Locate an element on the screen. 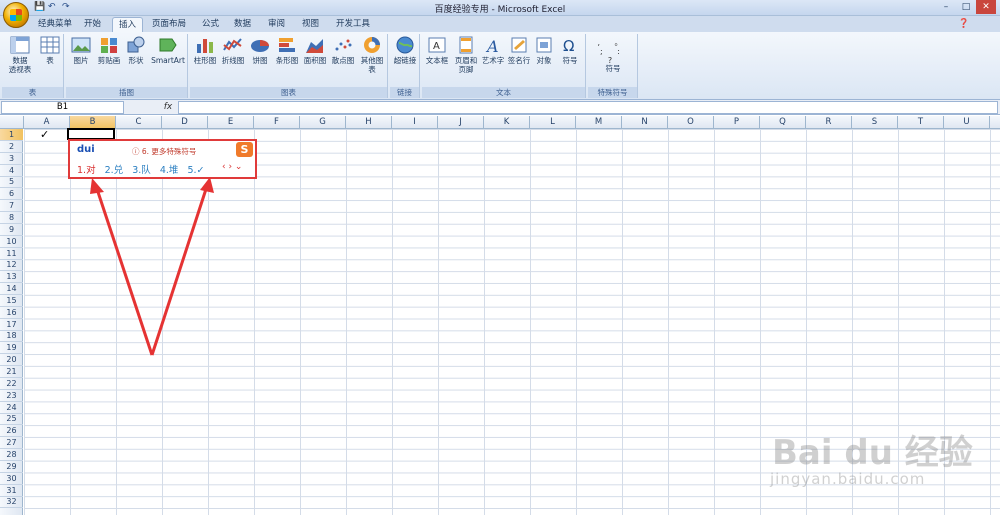 Image resolution: width=1000 pixels, height=515 pixels. row-header: 26 is located at coordinates (11, 431).